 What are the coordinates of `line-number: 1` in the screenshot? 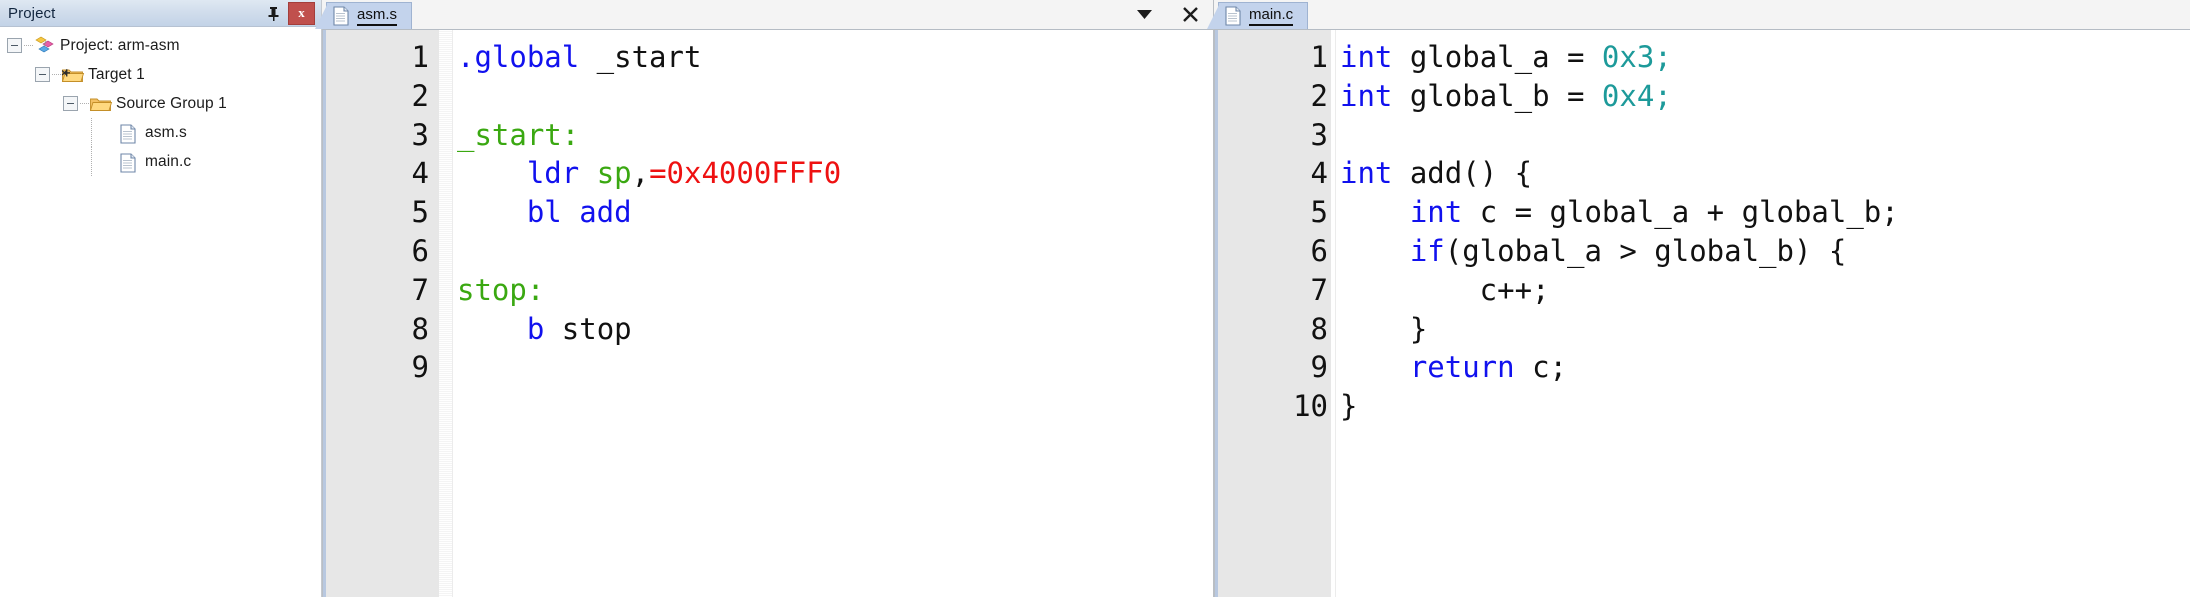 It's located at (1319, 57).